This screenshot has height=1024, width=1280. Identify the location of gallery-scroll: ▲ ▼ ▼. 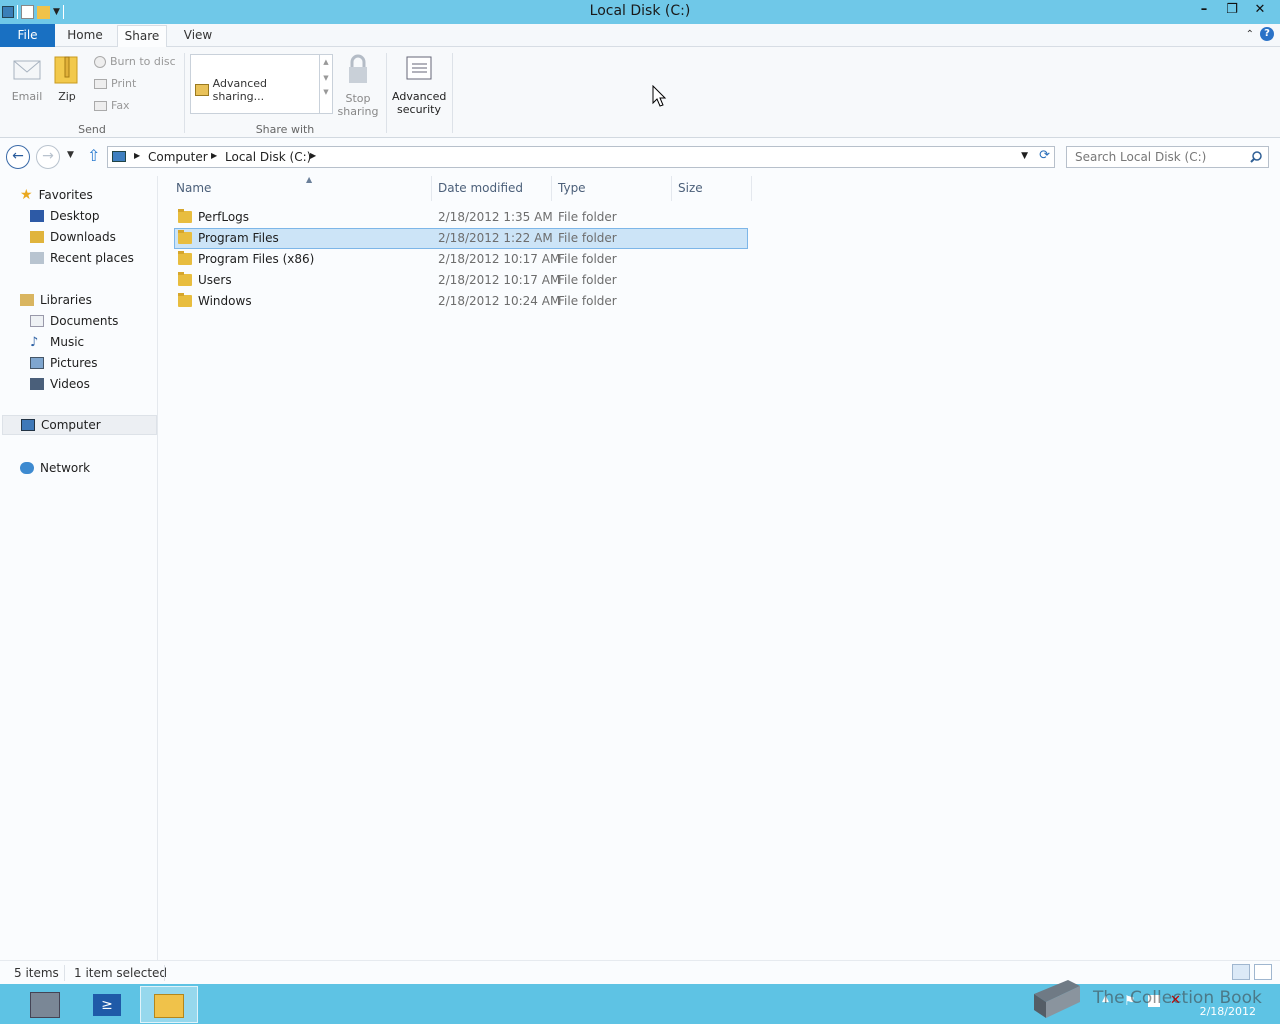
(326, 84).